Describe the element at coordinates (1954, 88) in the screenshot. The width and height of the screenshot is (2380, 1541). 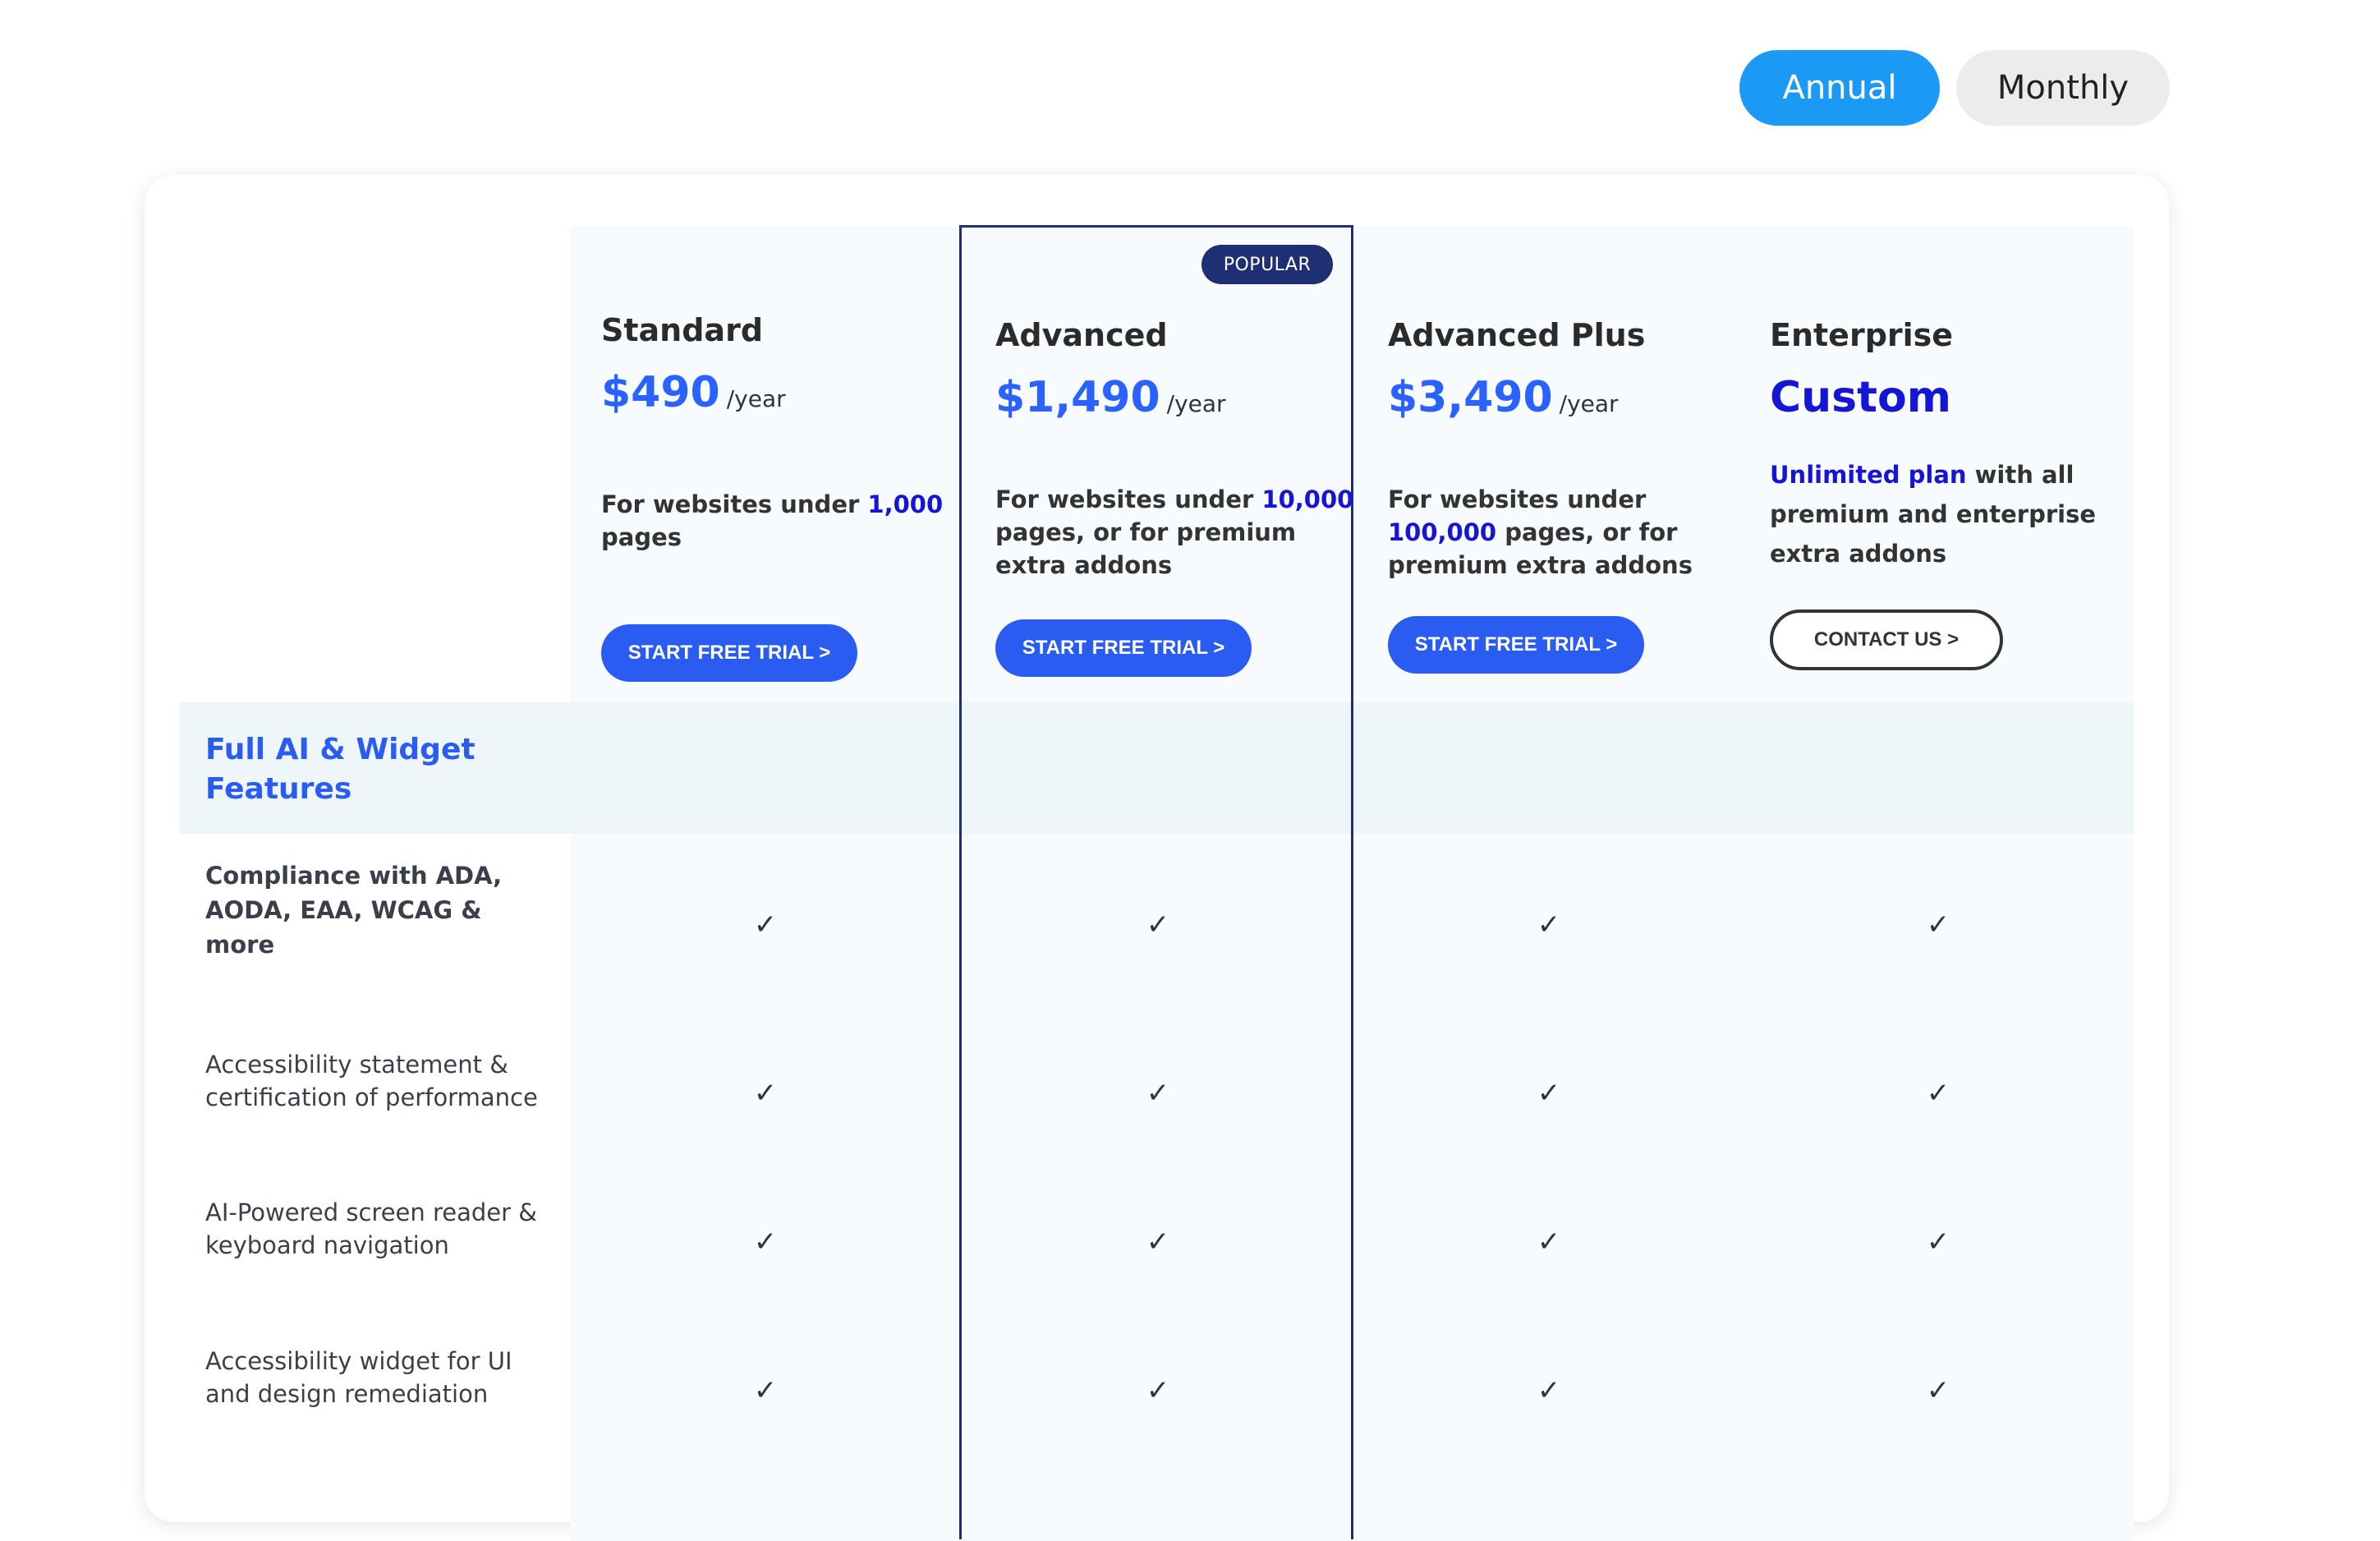
I see `billing-toggle: Annual Monthly` at that location.